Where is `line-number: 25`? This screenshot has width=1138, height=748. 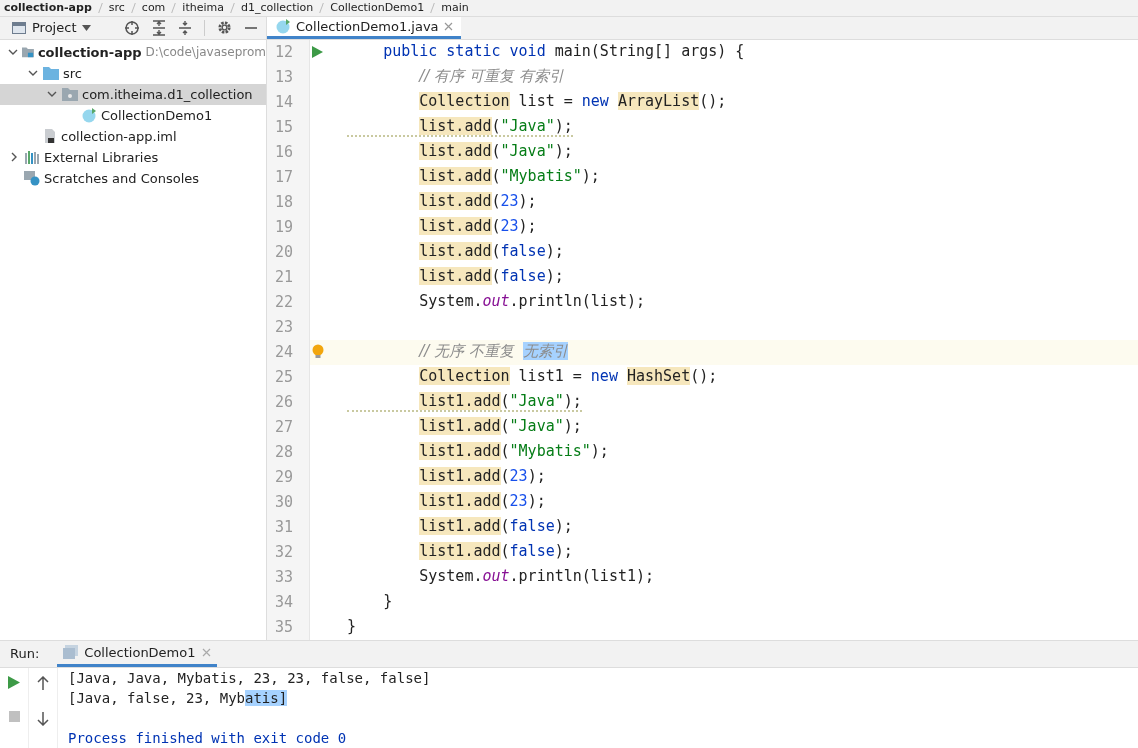 line-number: 25 is located at coordinates (288, 377).